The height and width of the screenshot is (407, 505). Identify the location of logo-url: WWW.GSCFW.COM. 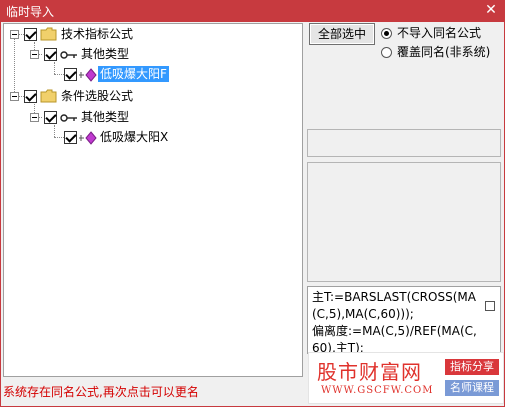
(377, 390).